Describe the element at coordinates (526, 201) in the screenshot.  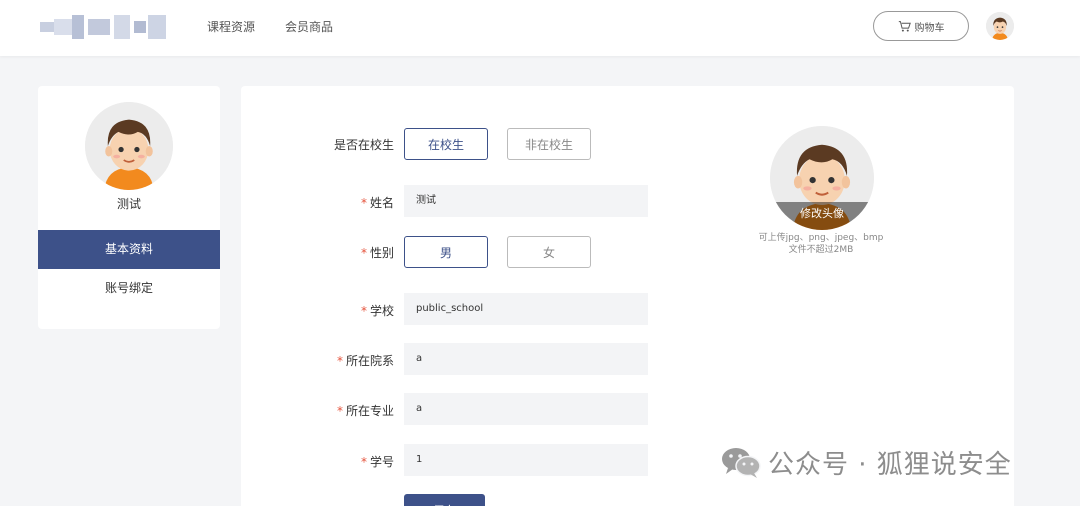
I see `name-field: 测试` at that location.